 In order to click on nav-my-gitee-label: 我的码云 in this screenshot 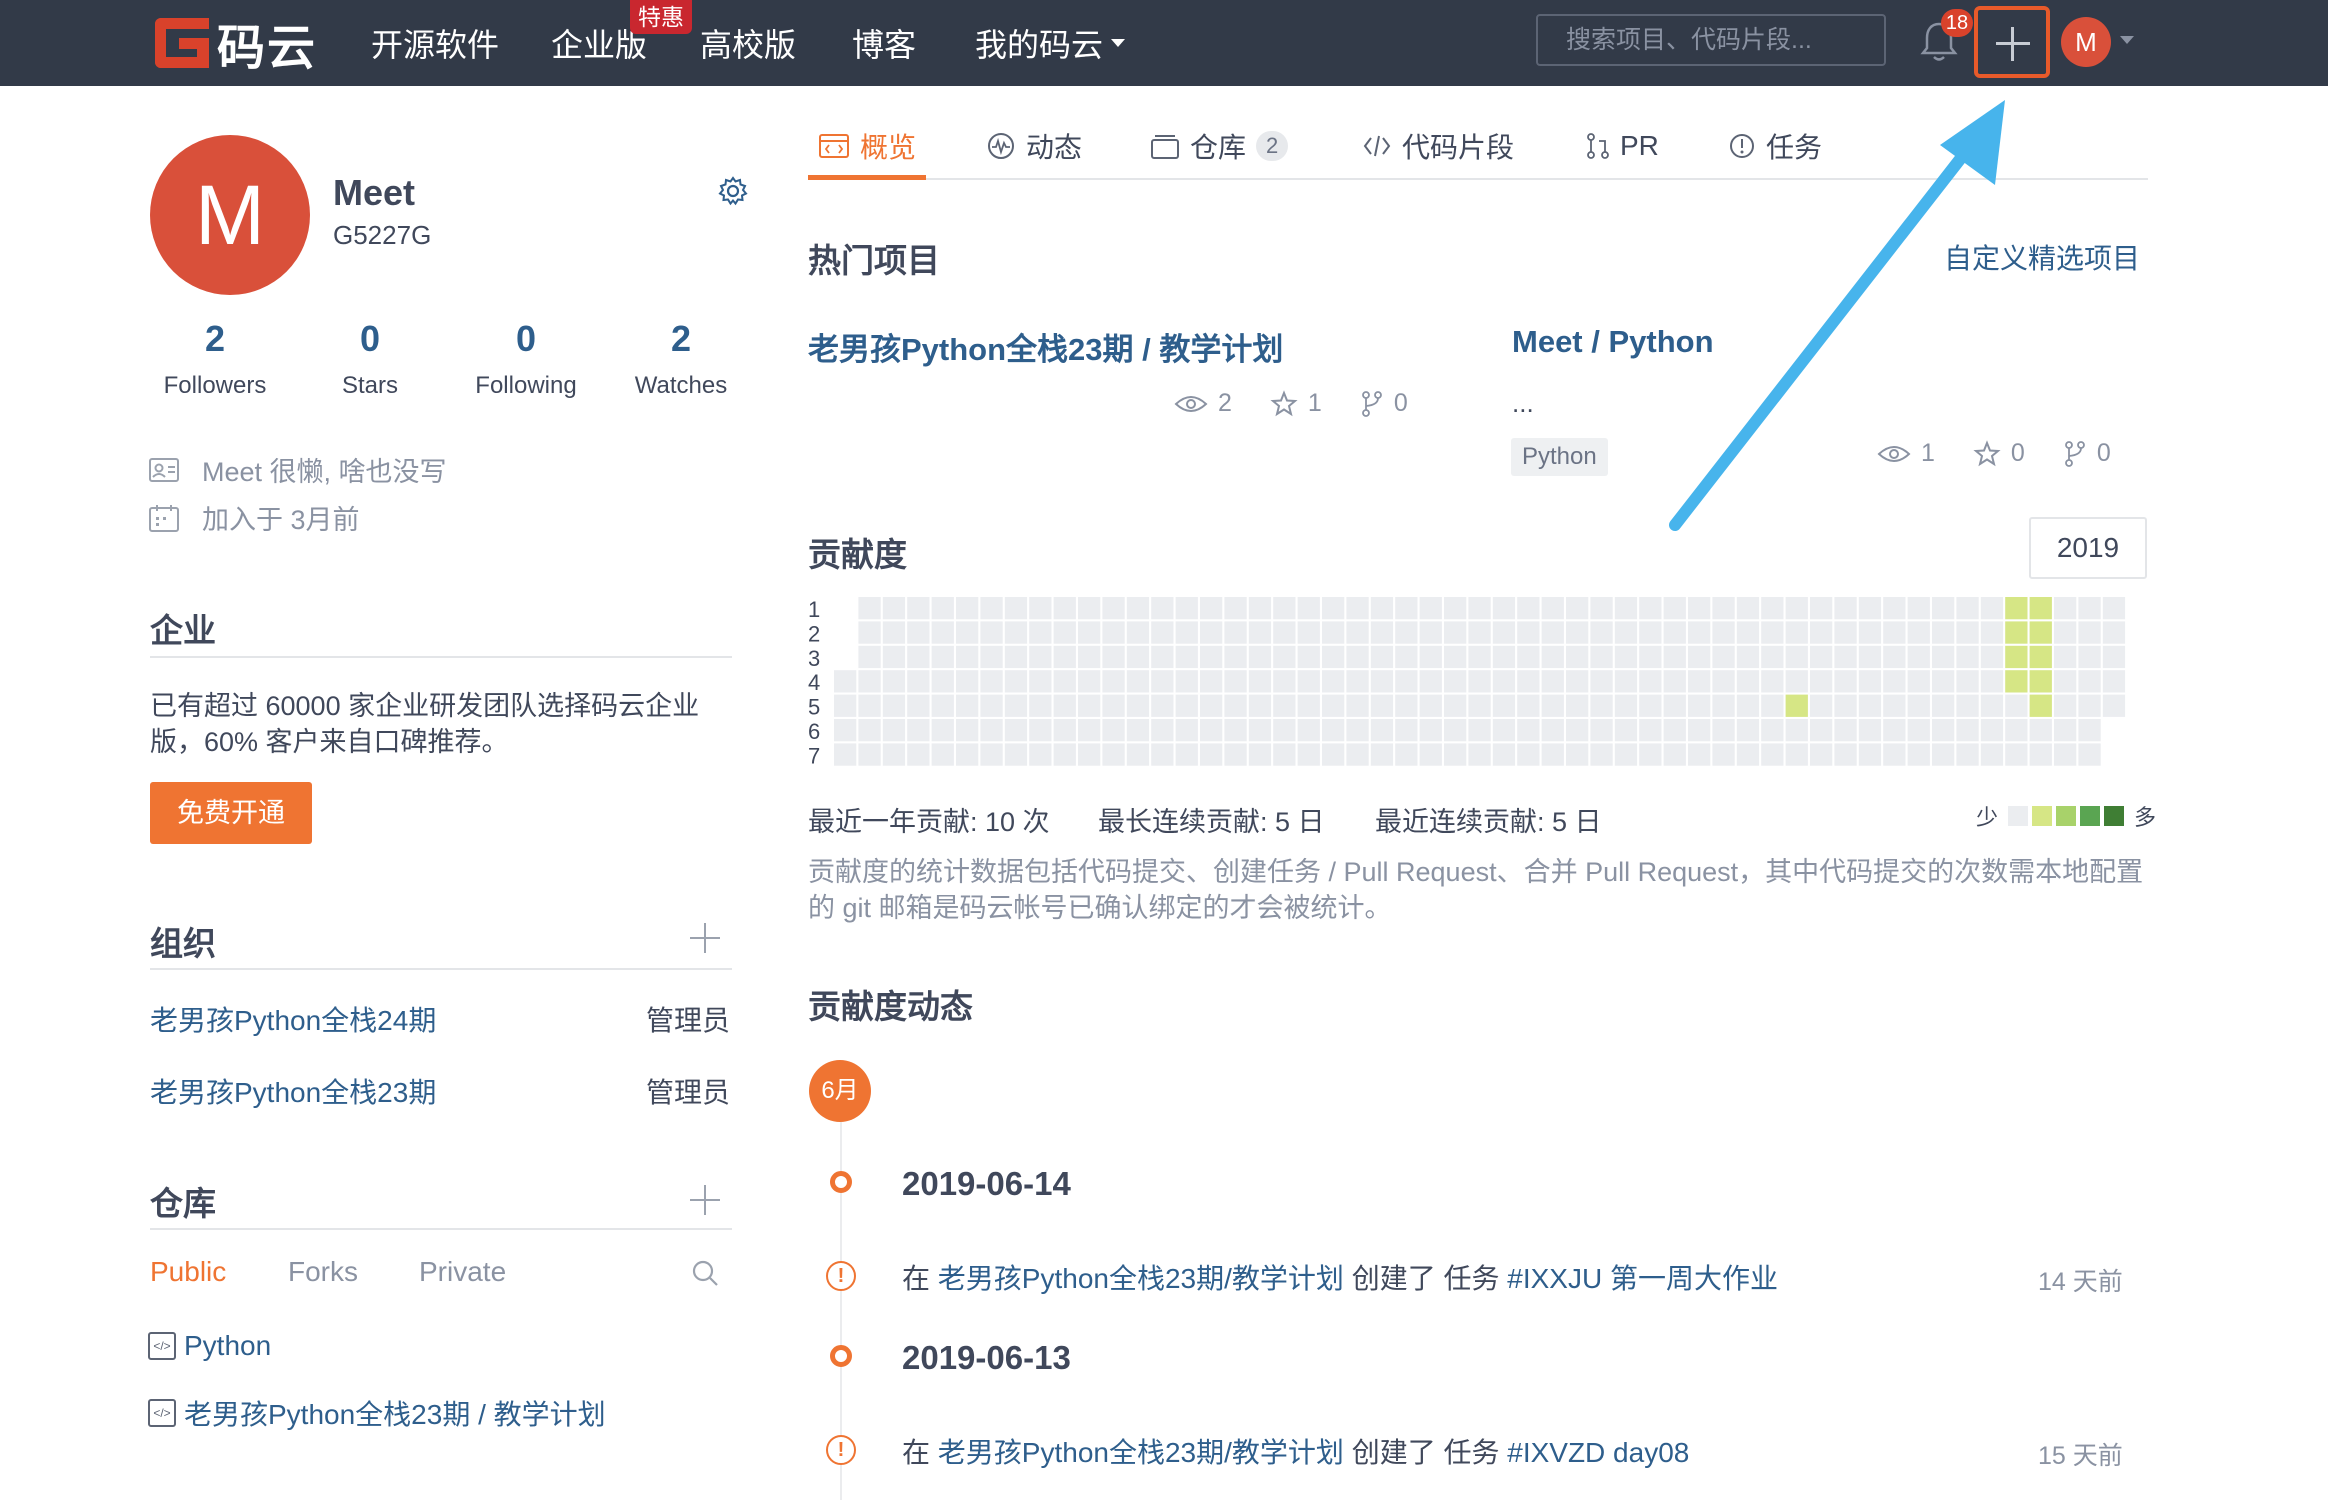, I will do `click(1039, 45)`.